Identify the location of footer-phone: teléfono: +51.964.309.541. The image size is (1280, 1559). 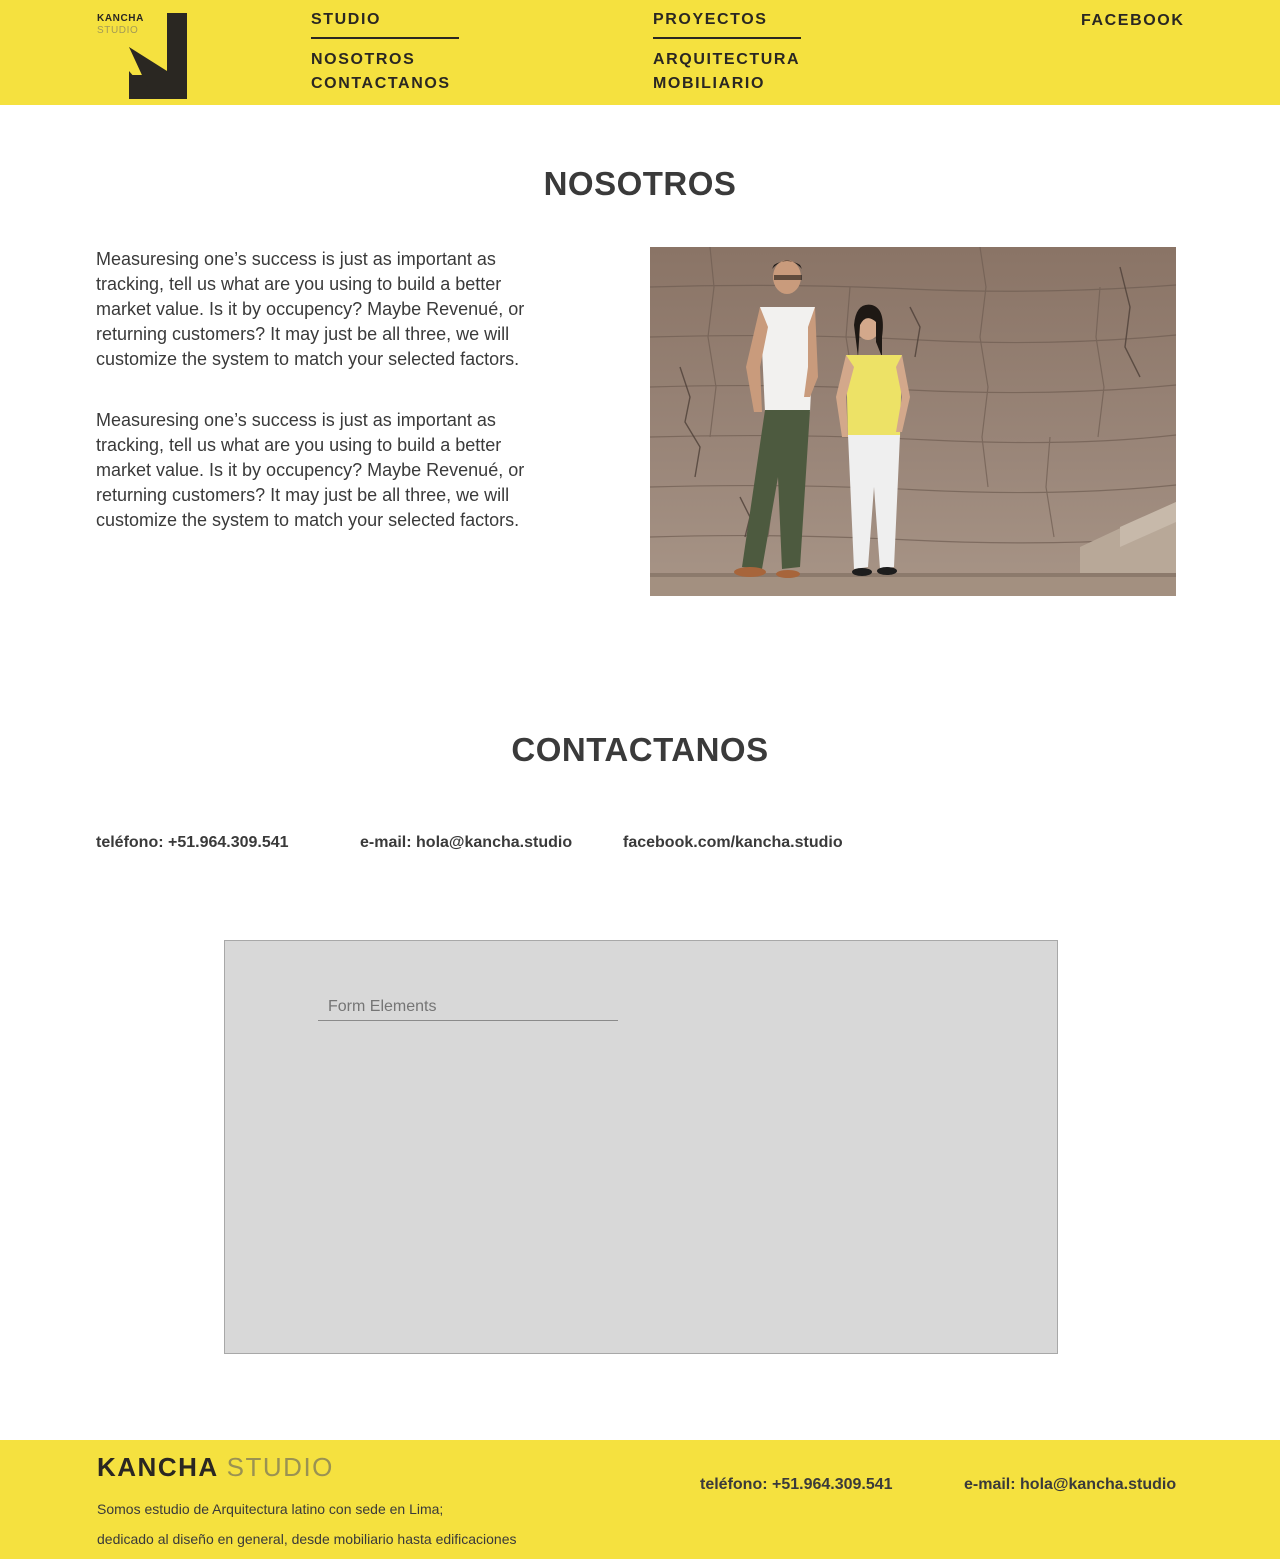
(796, 1485).